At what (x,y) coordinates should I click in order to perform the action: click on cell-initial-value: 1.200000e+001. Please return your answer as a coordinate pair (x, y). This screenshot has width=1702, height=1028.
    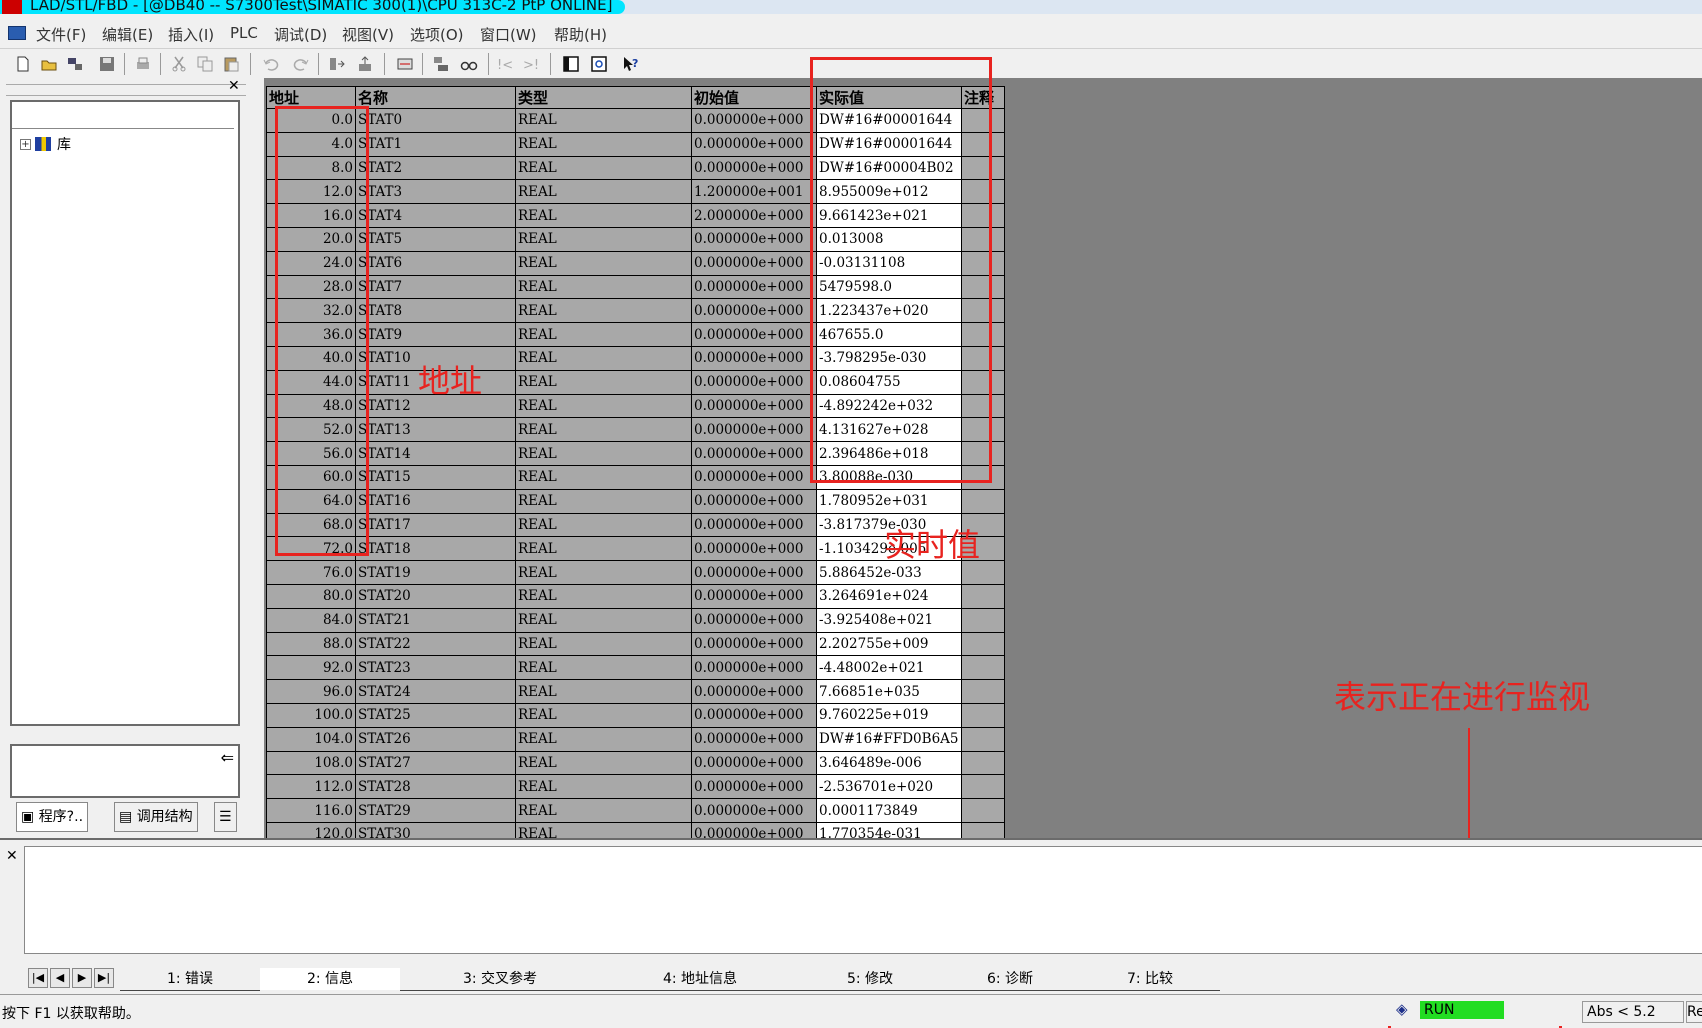
    Looking at the image, I should click on (754, 192).